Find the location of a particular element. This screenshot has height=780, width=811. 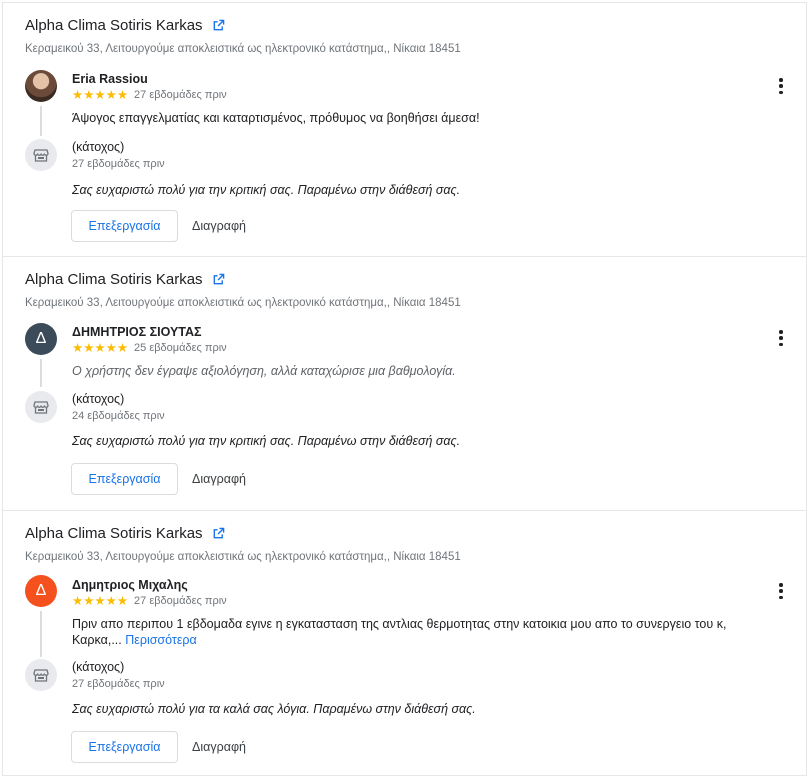

owner-reply-time: 24 εβδομάδες πριν is located at coordinates (118, 416).